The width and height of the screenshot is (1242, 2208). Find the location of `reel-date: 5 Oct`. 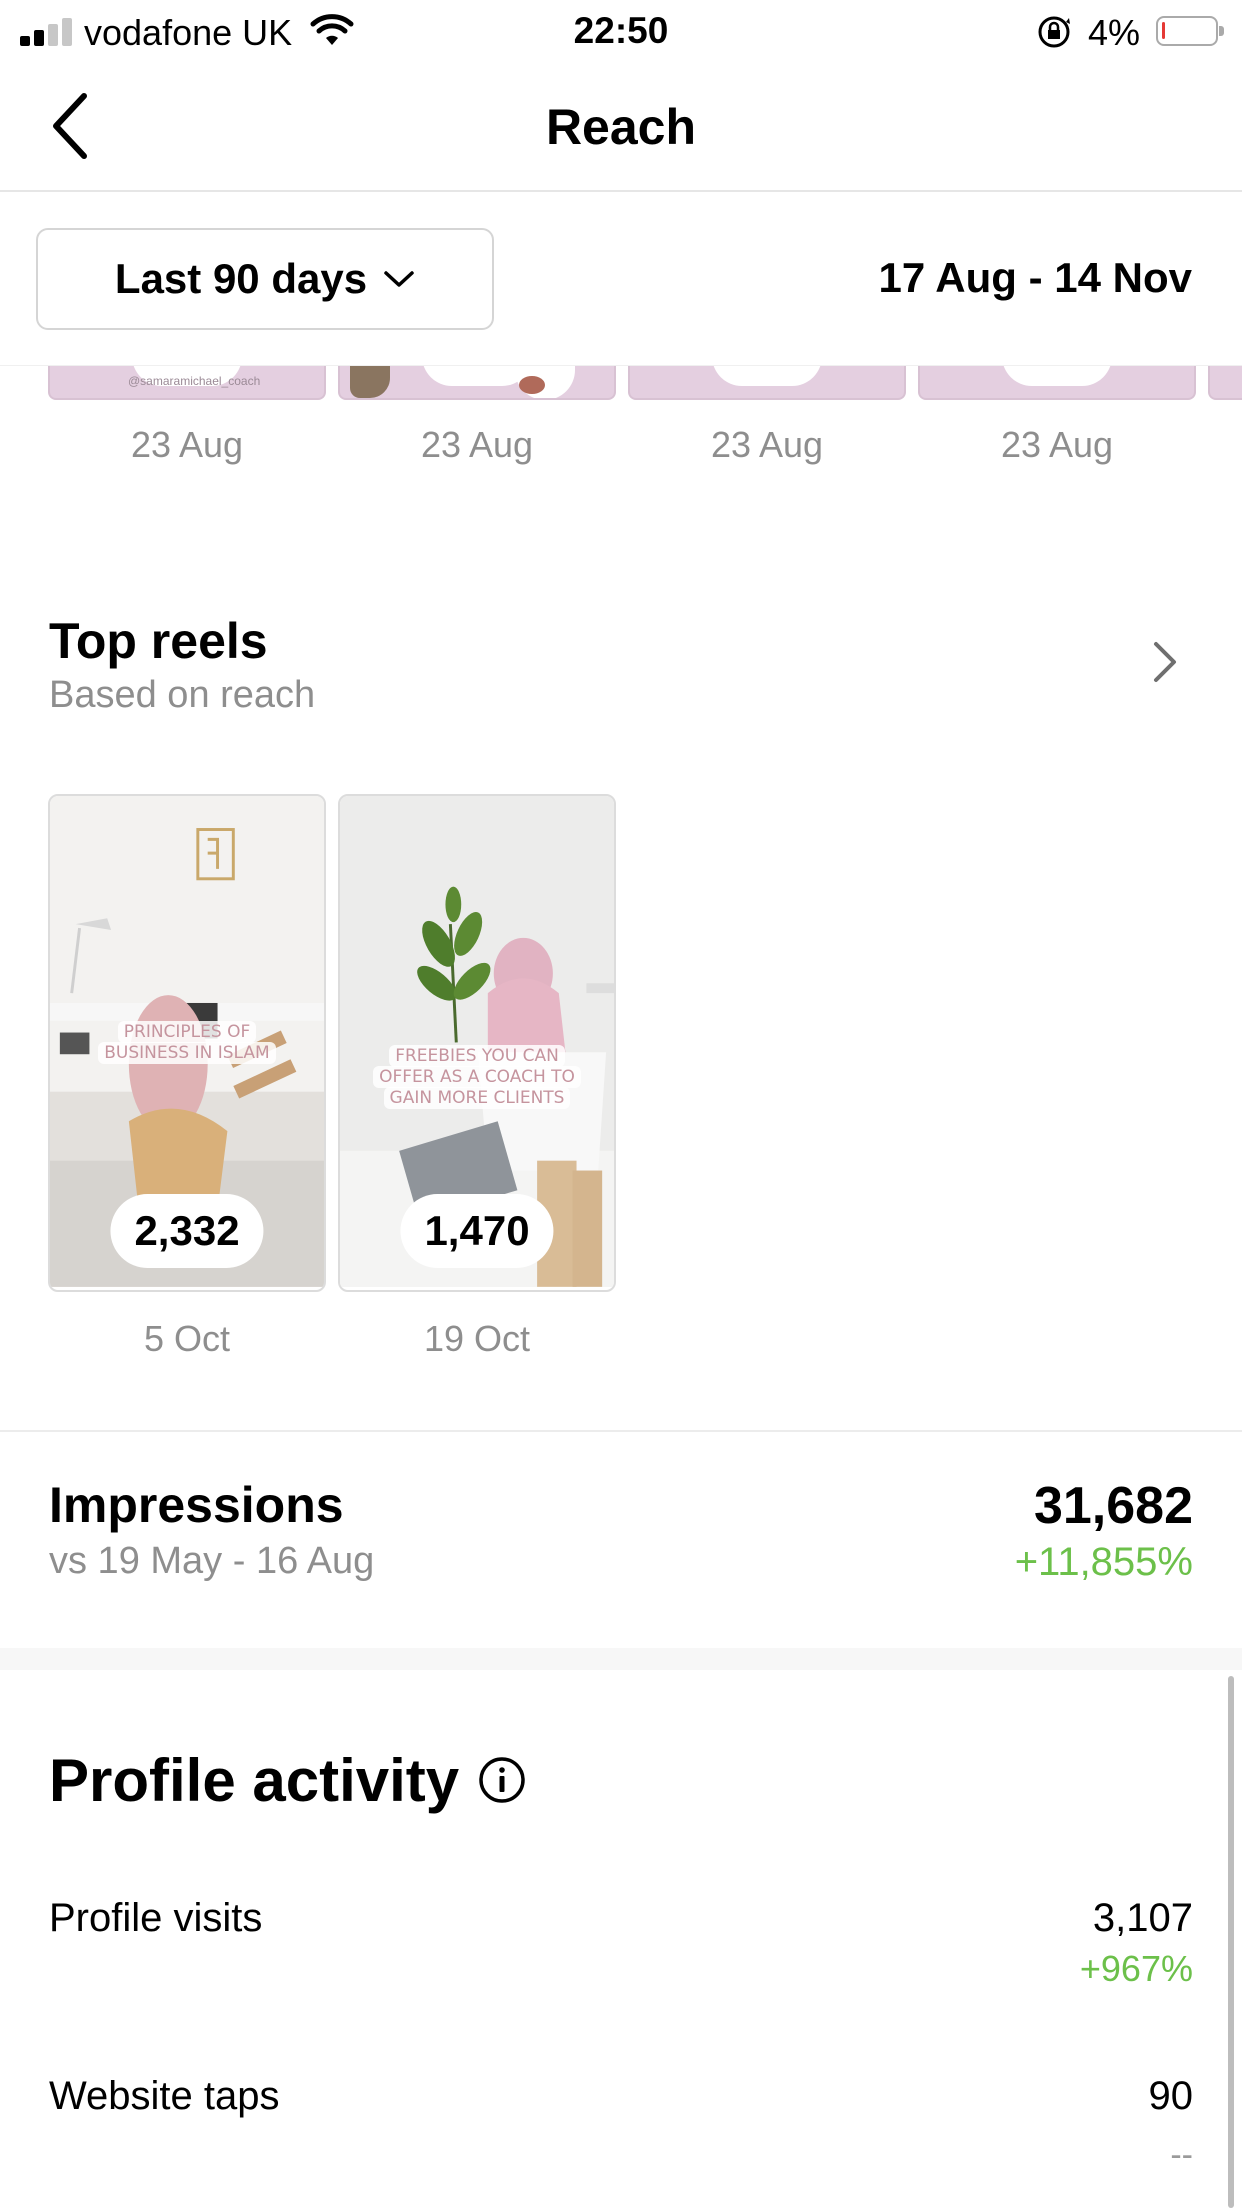

reel-date: 5 Oct is located at coordinates (187, 1338).